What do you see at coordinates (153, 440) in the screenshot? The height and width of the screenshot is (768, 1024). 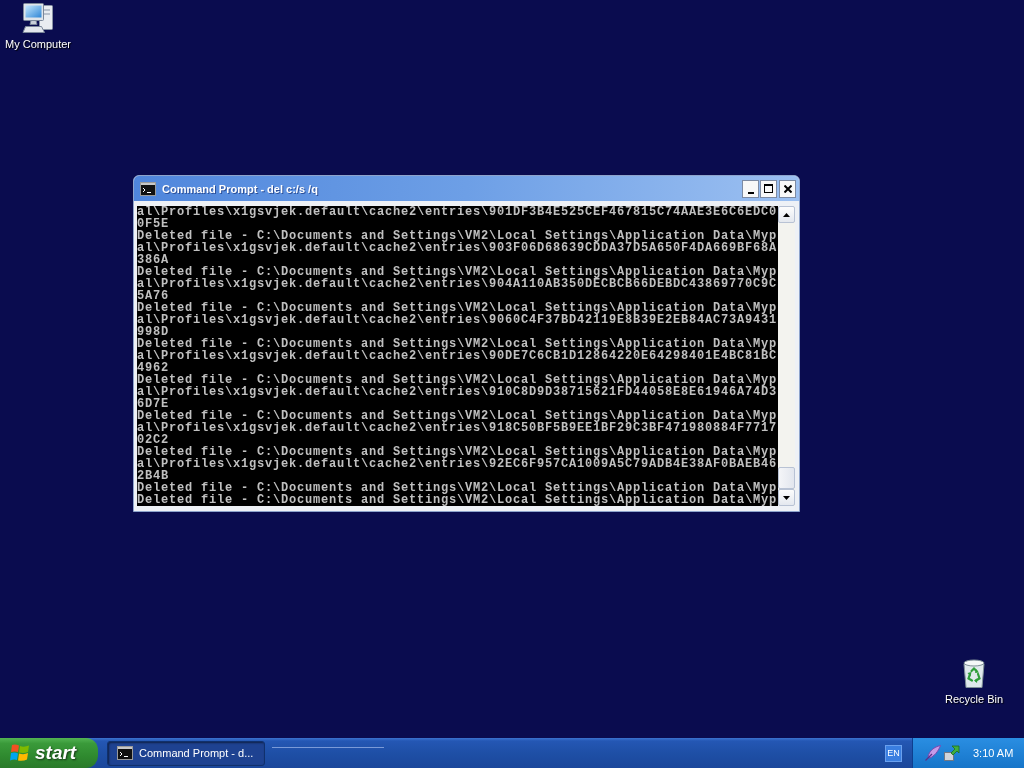 I see `console-line: 02C2` at bounding box center [153, 440].